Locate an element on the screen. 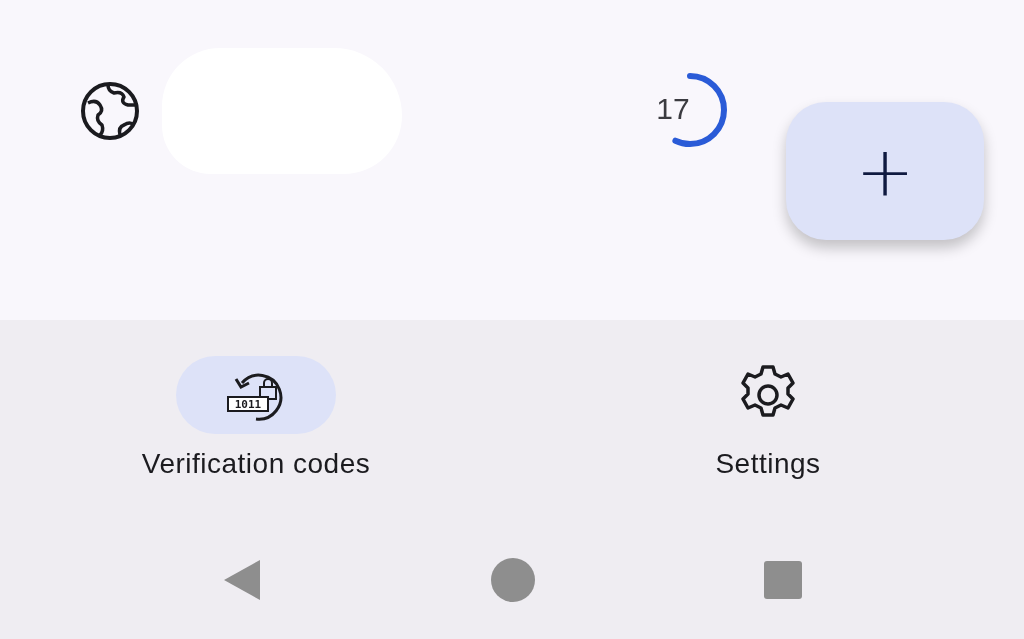  back-icon is located at coordinates (242, 579).